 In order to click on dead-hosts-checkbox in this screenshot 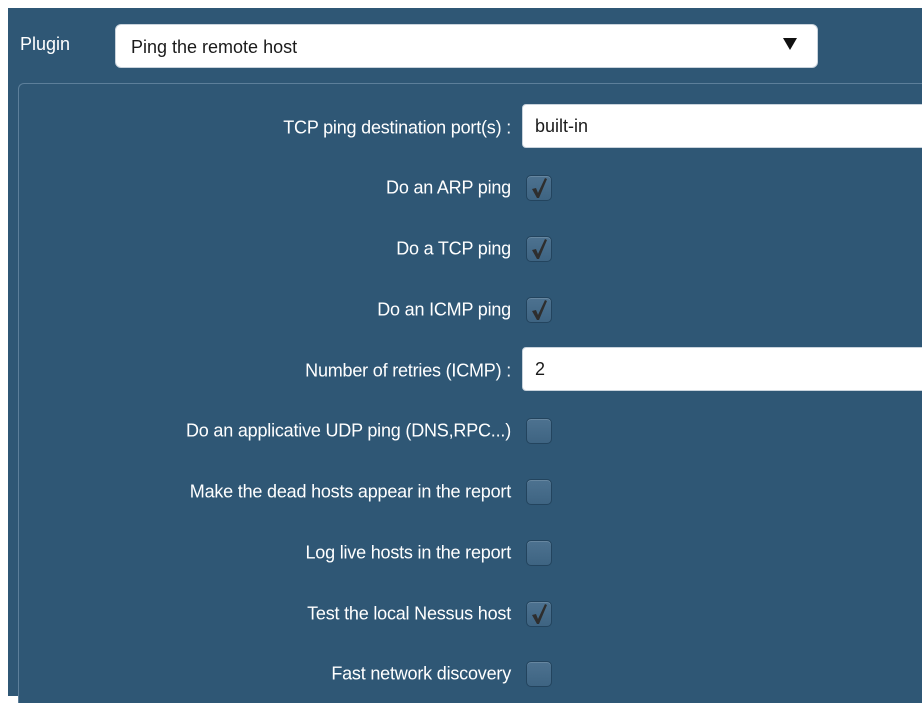, I will do `click(539, 492)`.